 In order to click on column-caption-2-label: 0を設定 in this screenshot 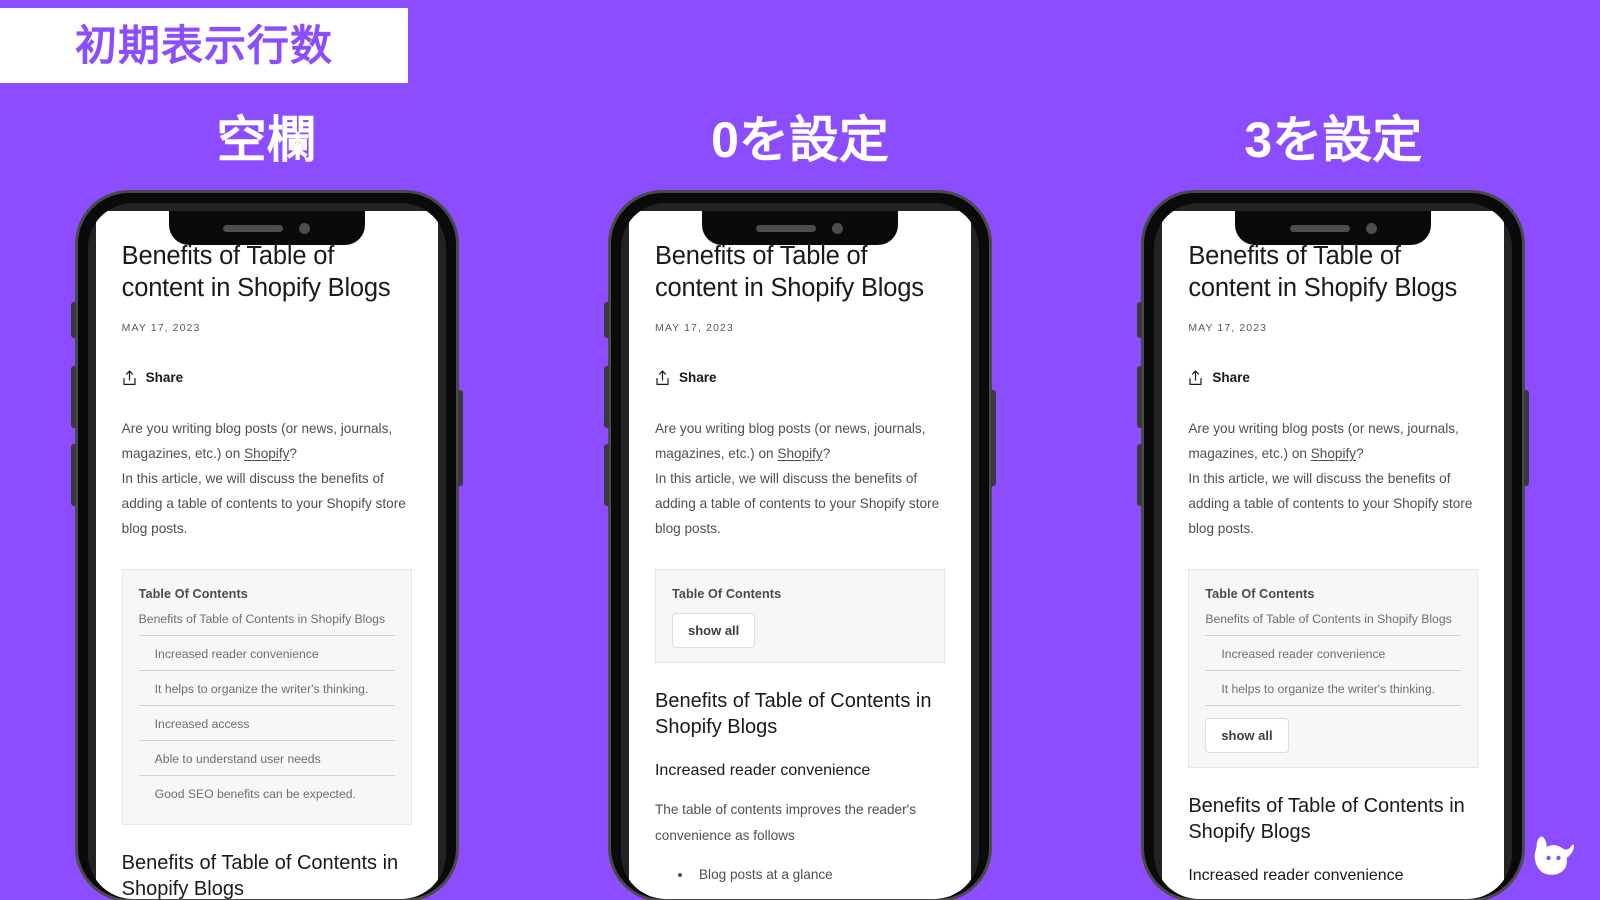, I will do `click(800, 140)`.